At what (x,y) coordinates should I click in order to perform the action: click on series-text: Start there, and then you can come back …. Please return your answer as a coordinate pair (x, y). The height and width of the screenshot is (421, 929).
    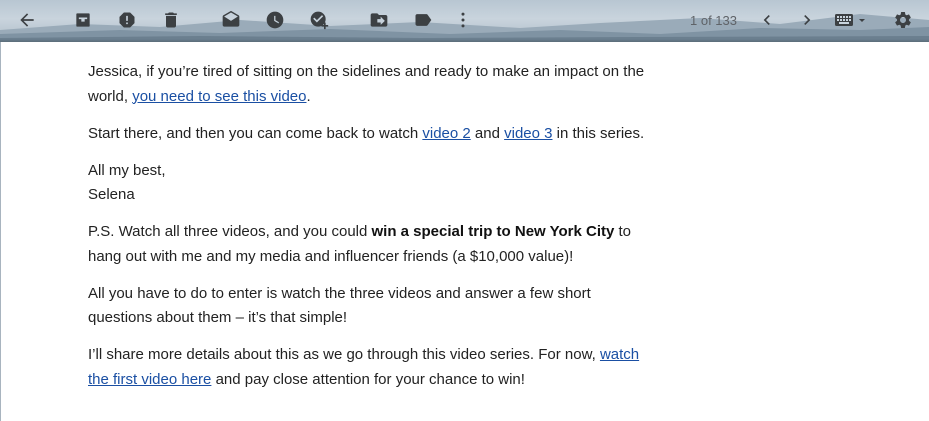
    Looking at the image, I should click on (255, 133).